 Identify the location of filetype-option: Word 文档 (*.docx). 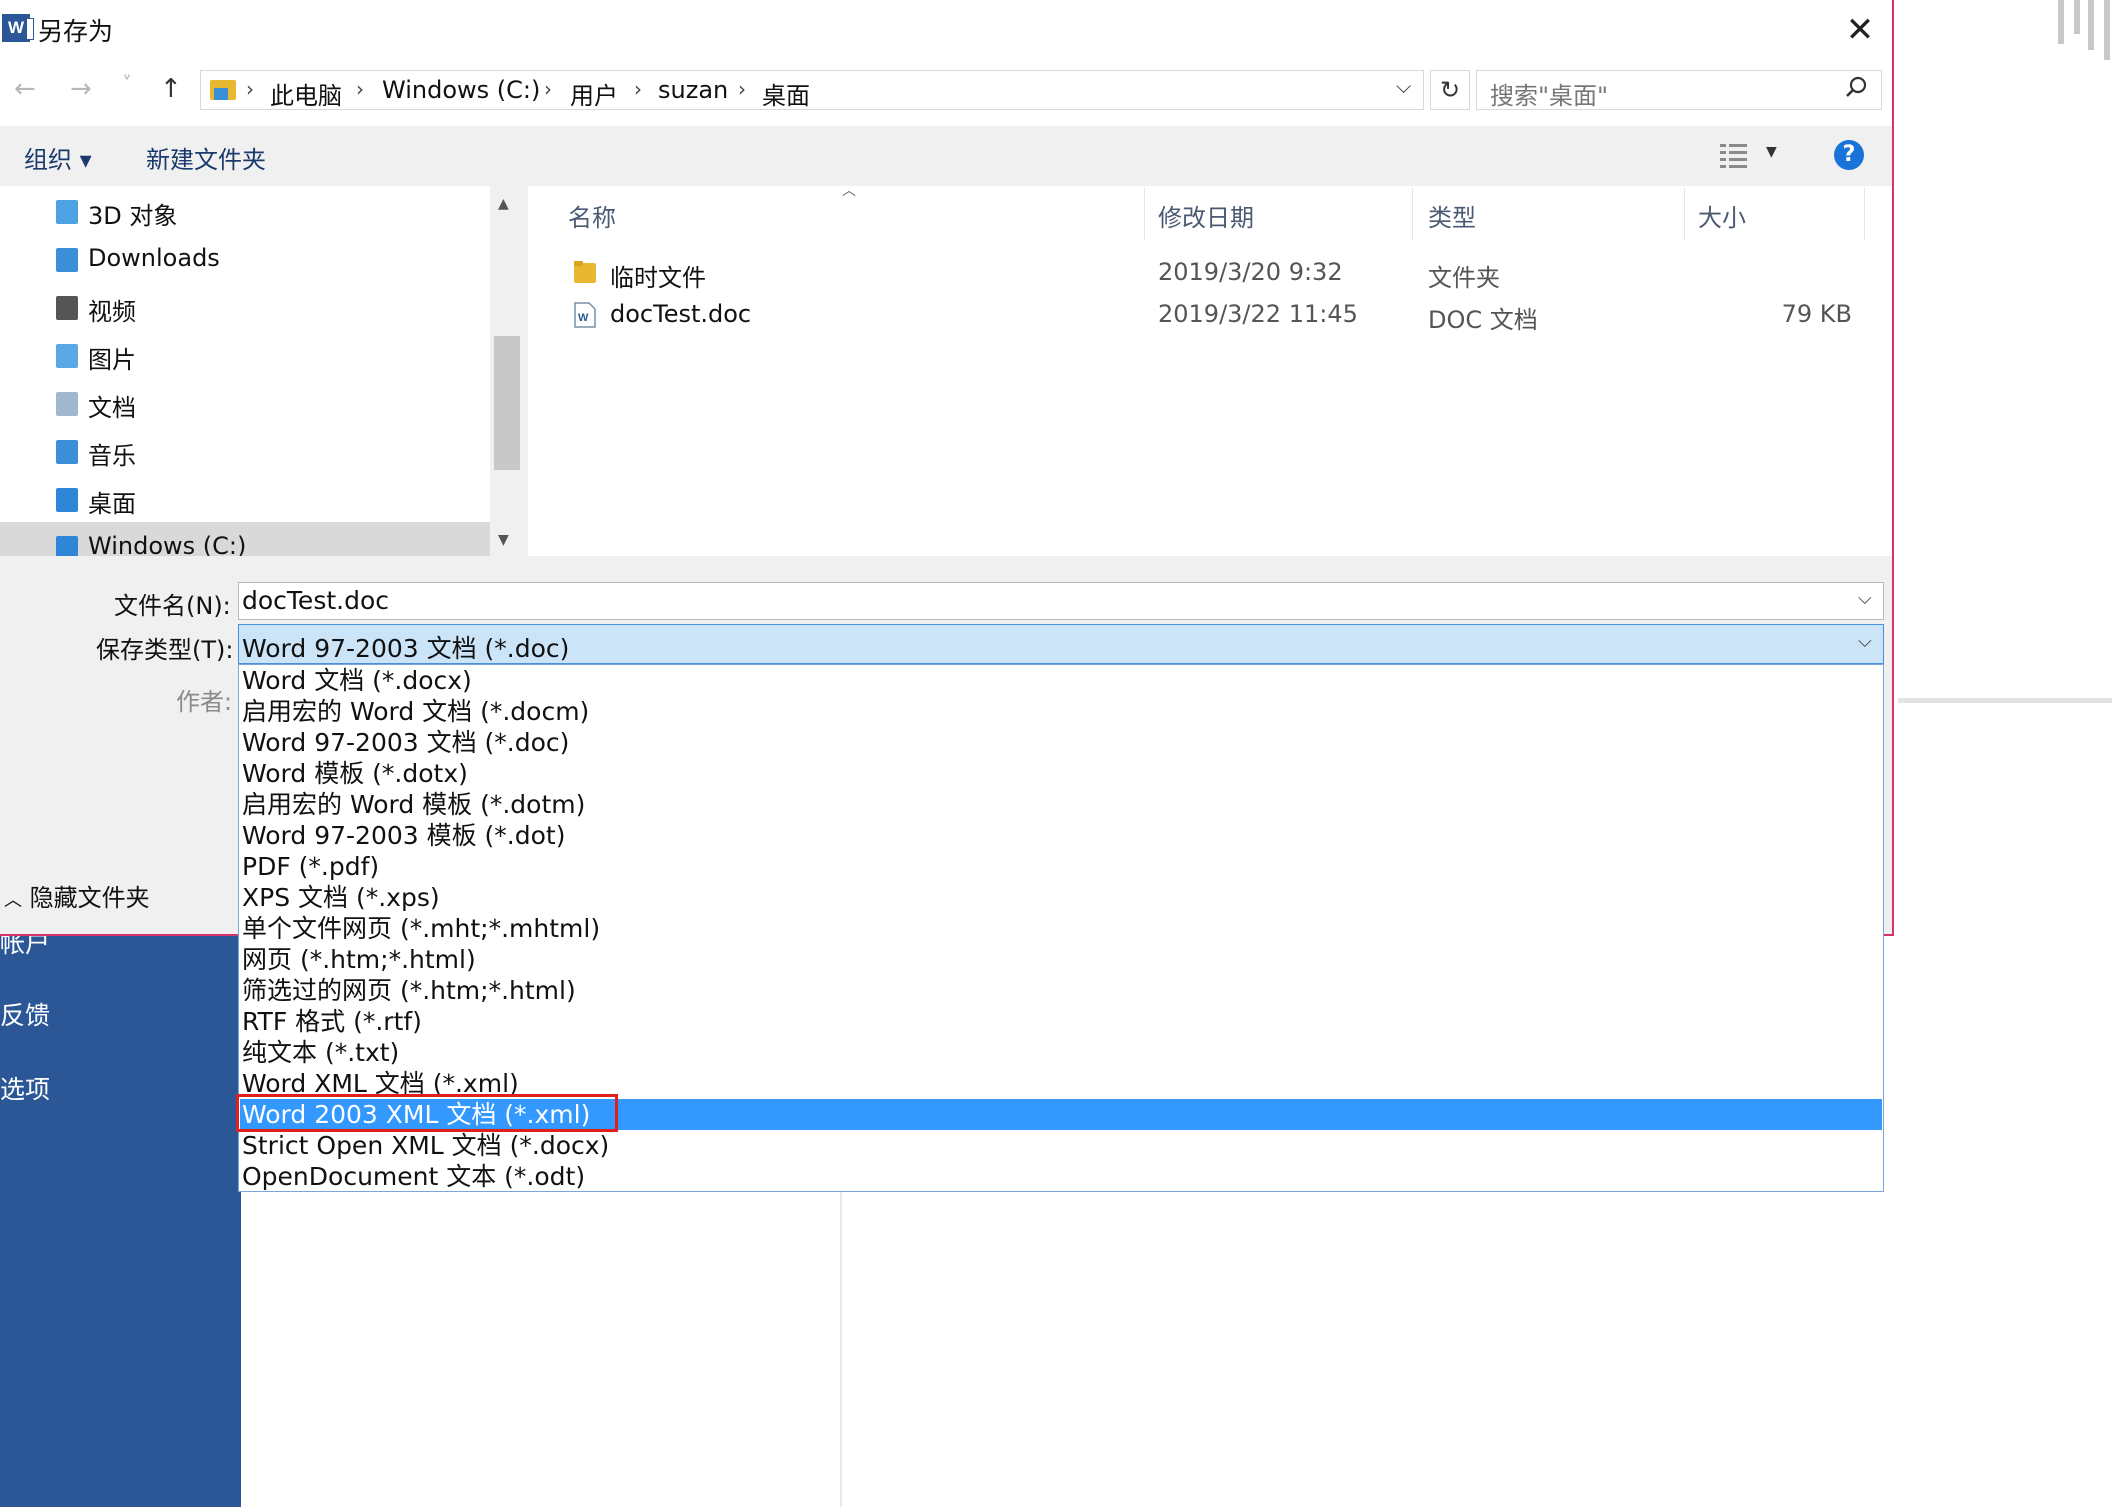
(1061, 680).